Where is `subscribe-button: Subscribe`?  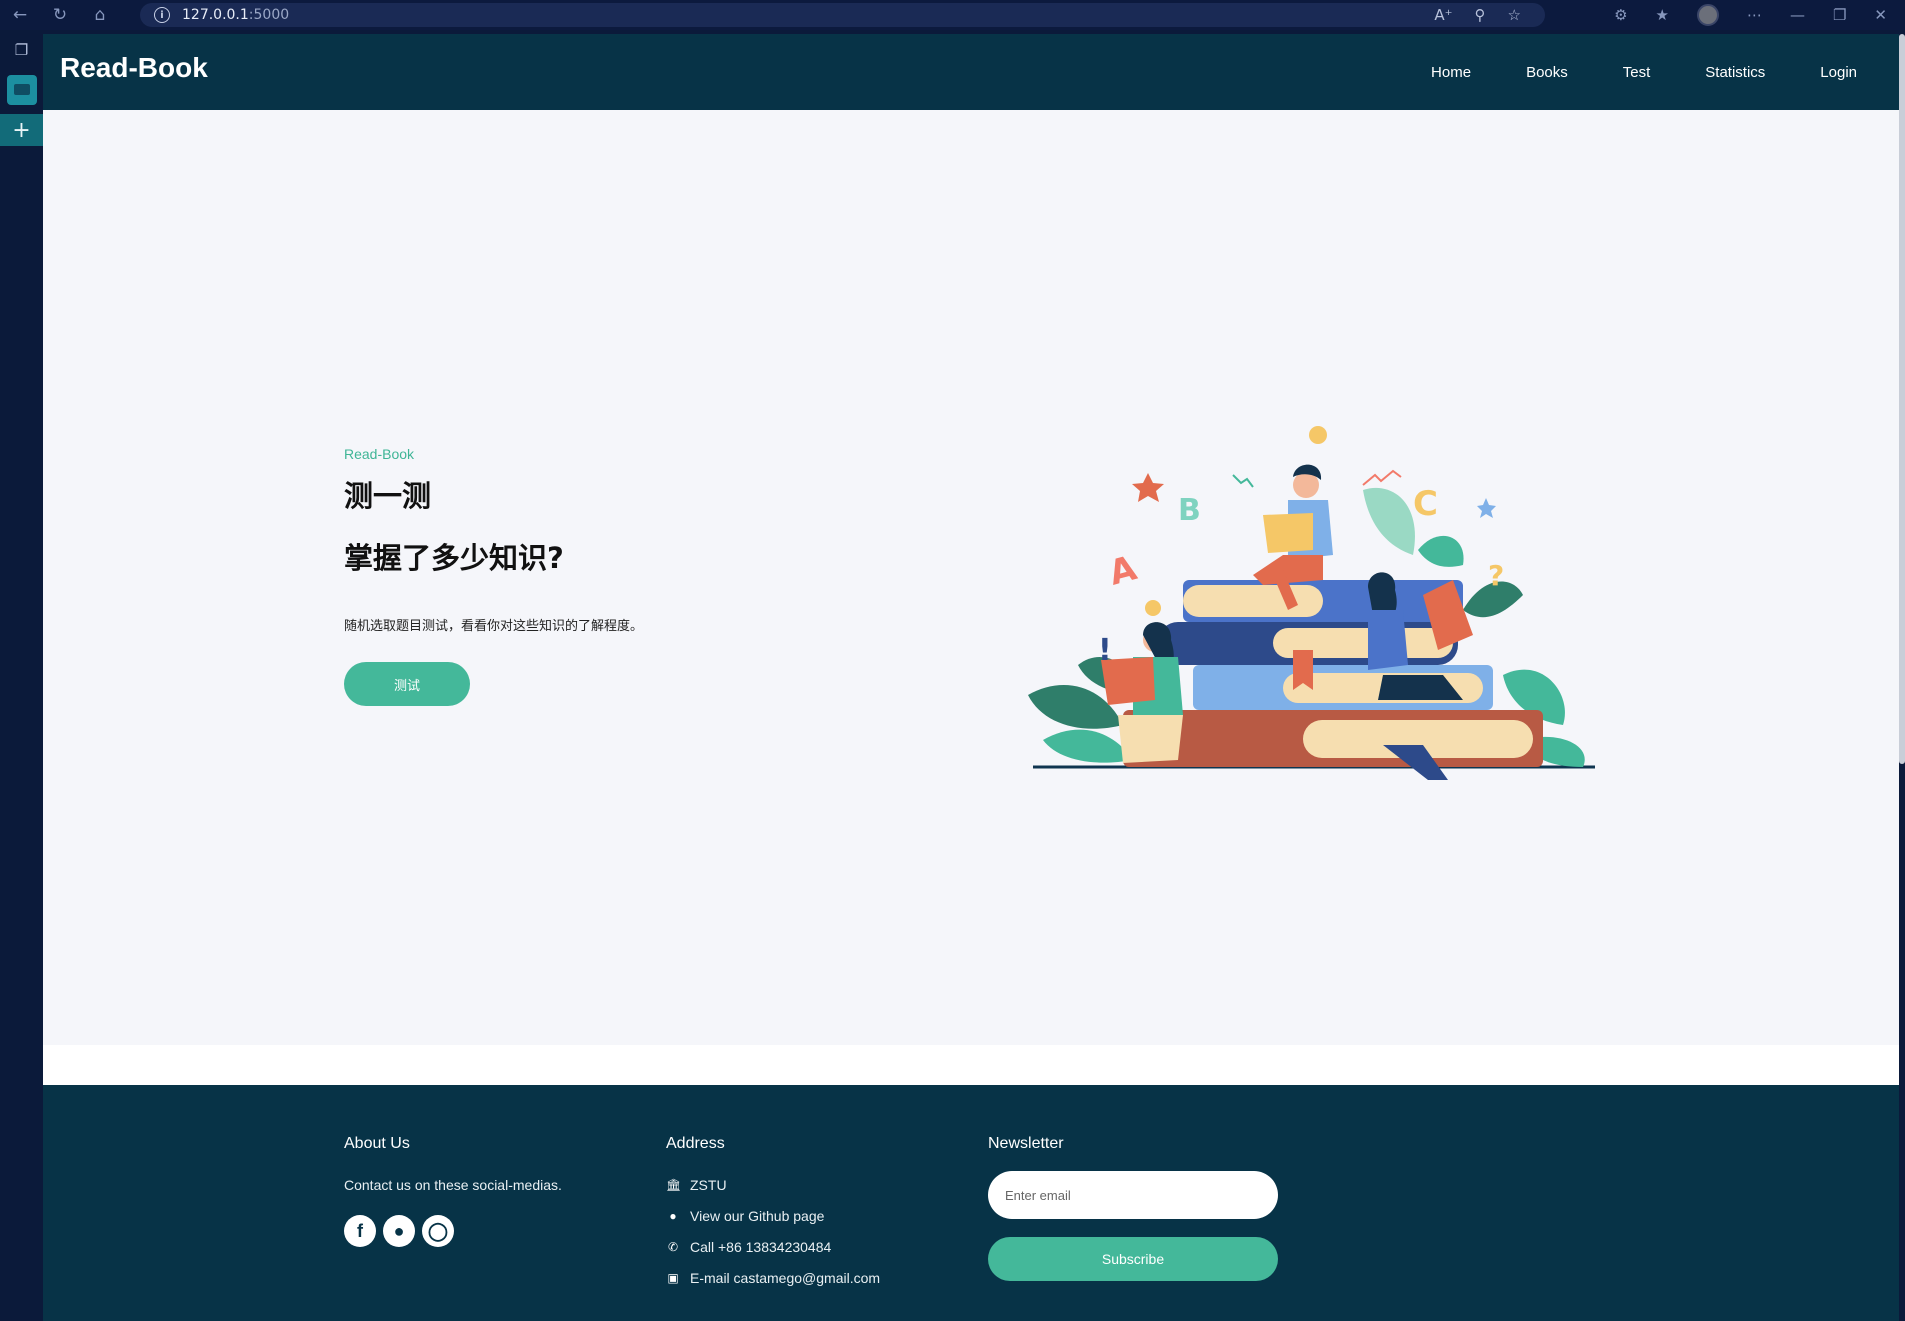
subscribe-button: Subscribe is located at coordinates (1133, 1259).